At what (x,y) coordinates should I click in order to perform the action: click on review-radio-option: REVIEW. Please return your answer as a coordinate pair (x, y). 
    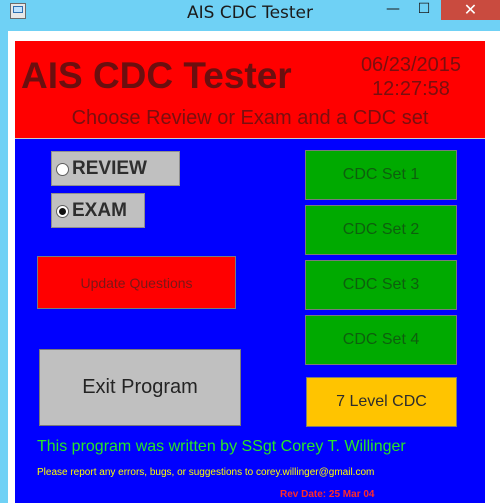
    Looking at the image, I should click on (115, 168).